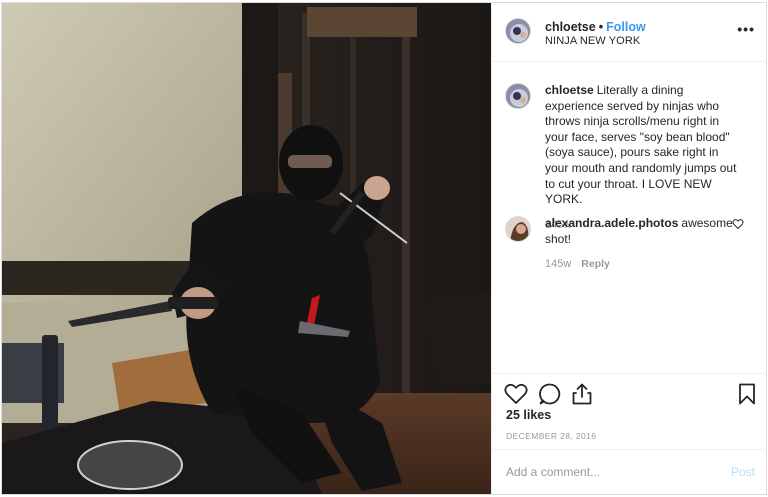 Image resolution: width=768 pixels, height=497 pixels. Describe the element at coordinates (626, 27) in the screenshot. I see `follow-button: Follow` at that location.